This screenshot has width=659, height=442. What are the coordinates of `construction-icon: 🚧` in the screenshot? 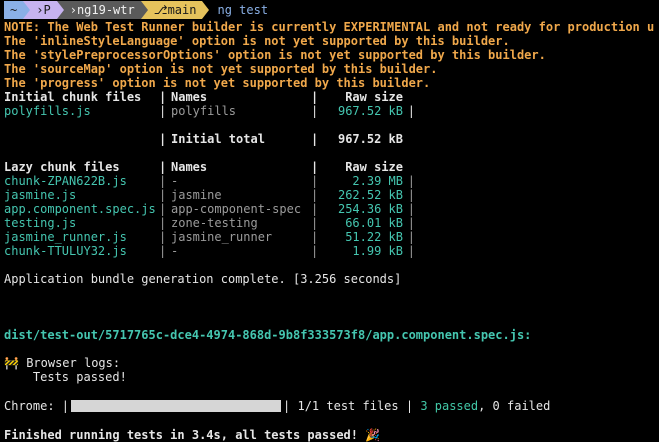 It's located at (11, 363).